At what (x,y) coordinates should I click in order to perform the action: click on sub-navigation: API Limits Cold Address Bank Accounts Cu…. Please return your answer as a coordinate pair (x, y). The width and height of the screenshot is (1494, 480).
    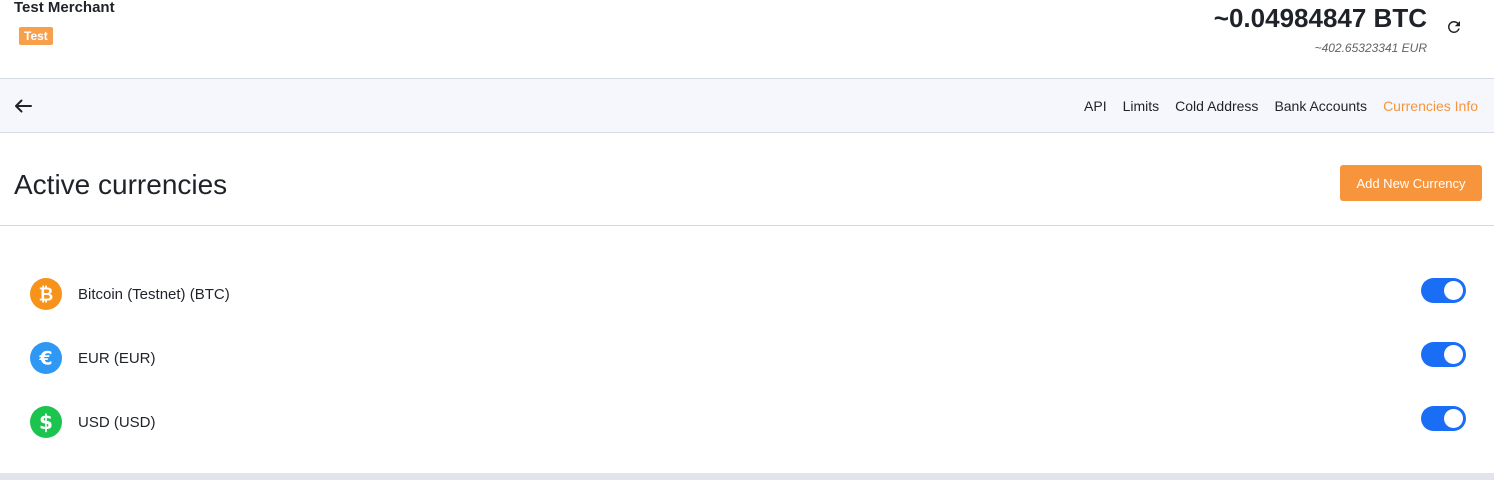
    Looking at the image, I should click on (747, 105).